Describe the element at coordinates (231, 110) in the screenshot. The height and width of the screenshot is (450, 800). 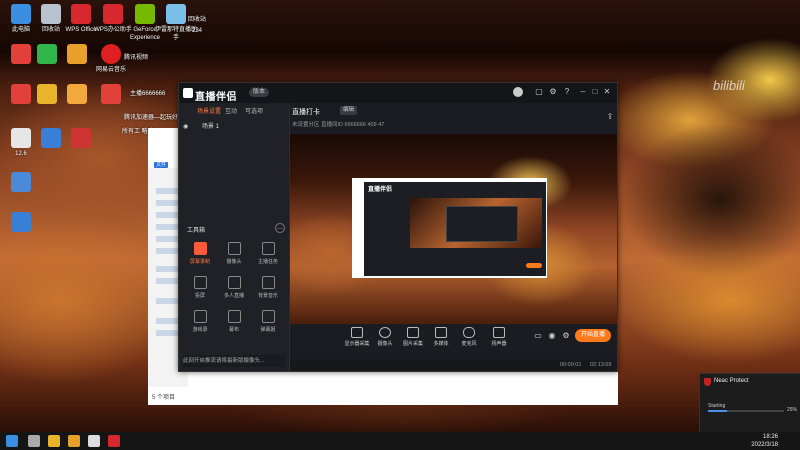
I see `tab-interact: 互动` at that location.